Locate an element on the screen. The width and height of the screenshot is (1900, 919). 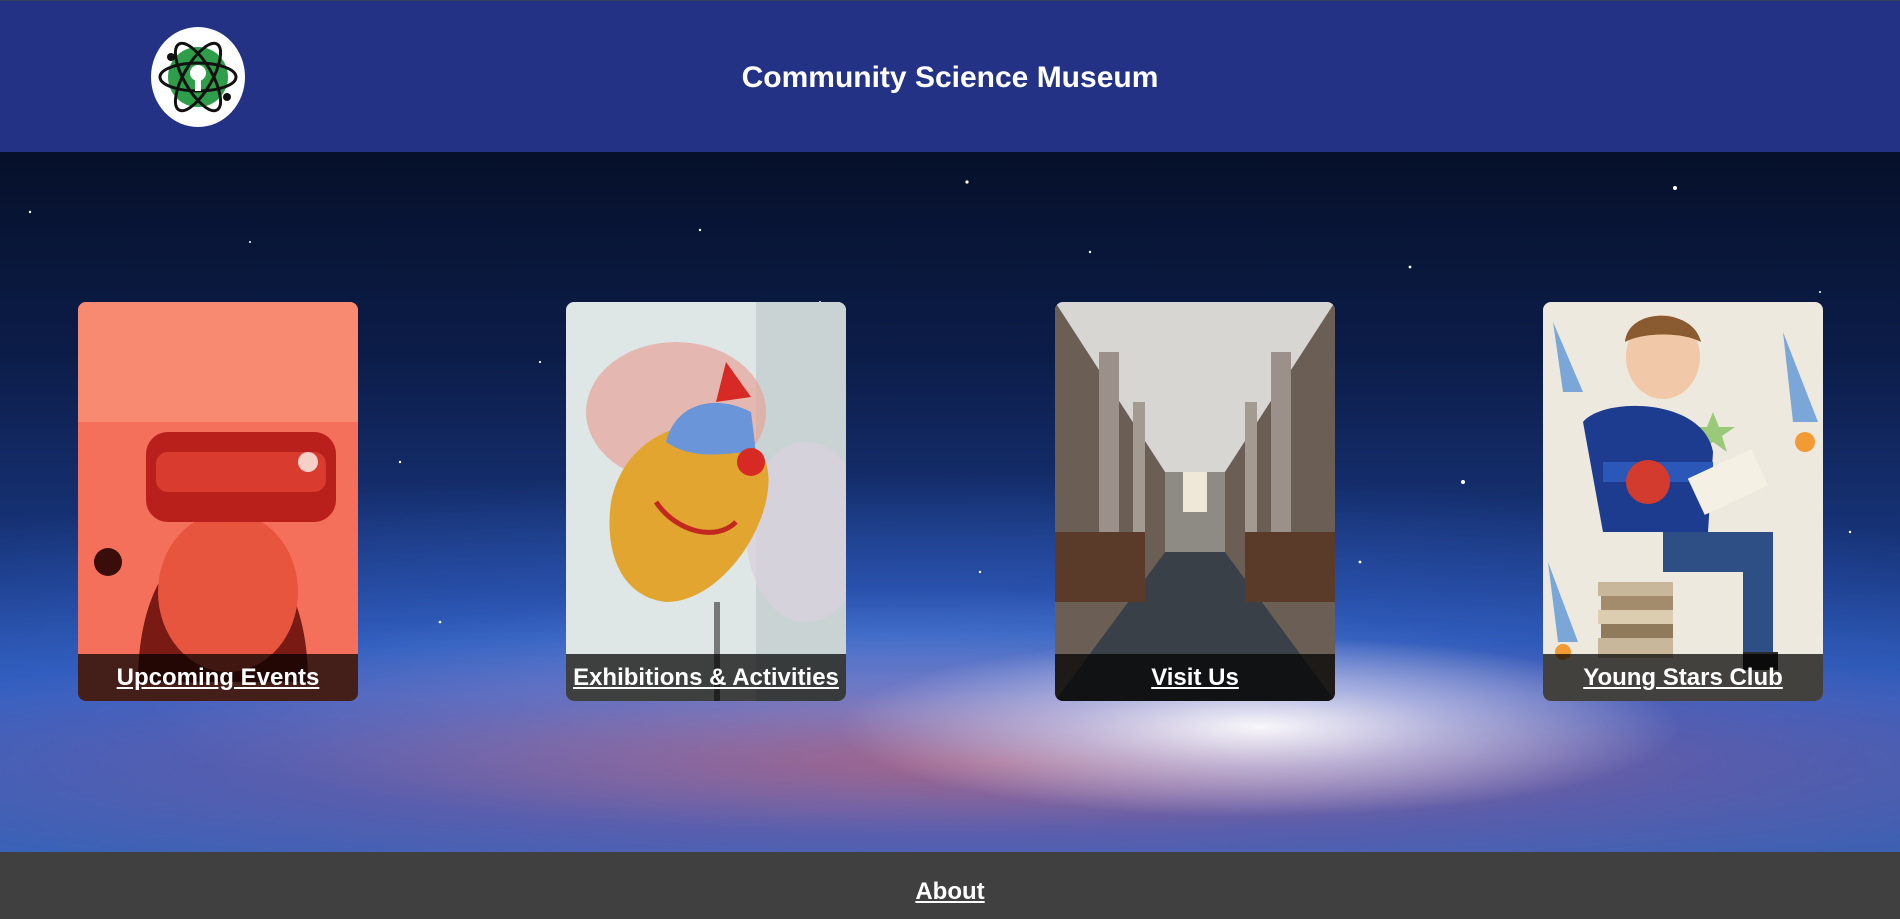
card-exhibitions-activities: Exhibitions & Activities is located at coordinates (706, 501).